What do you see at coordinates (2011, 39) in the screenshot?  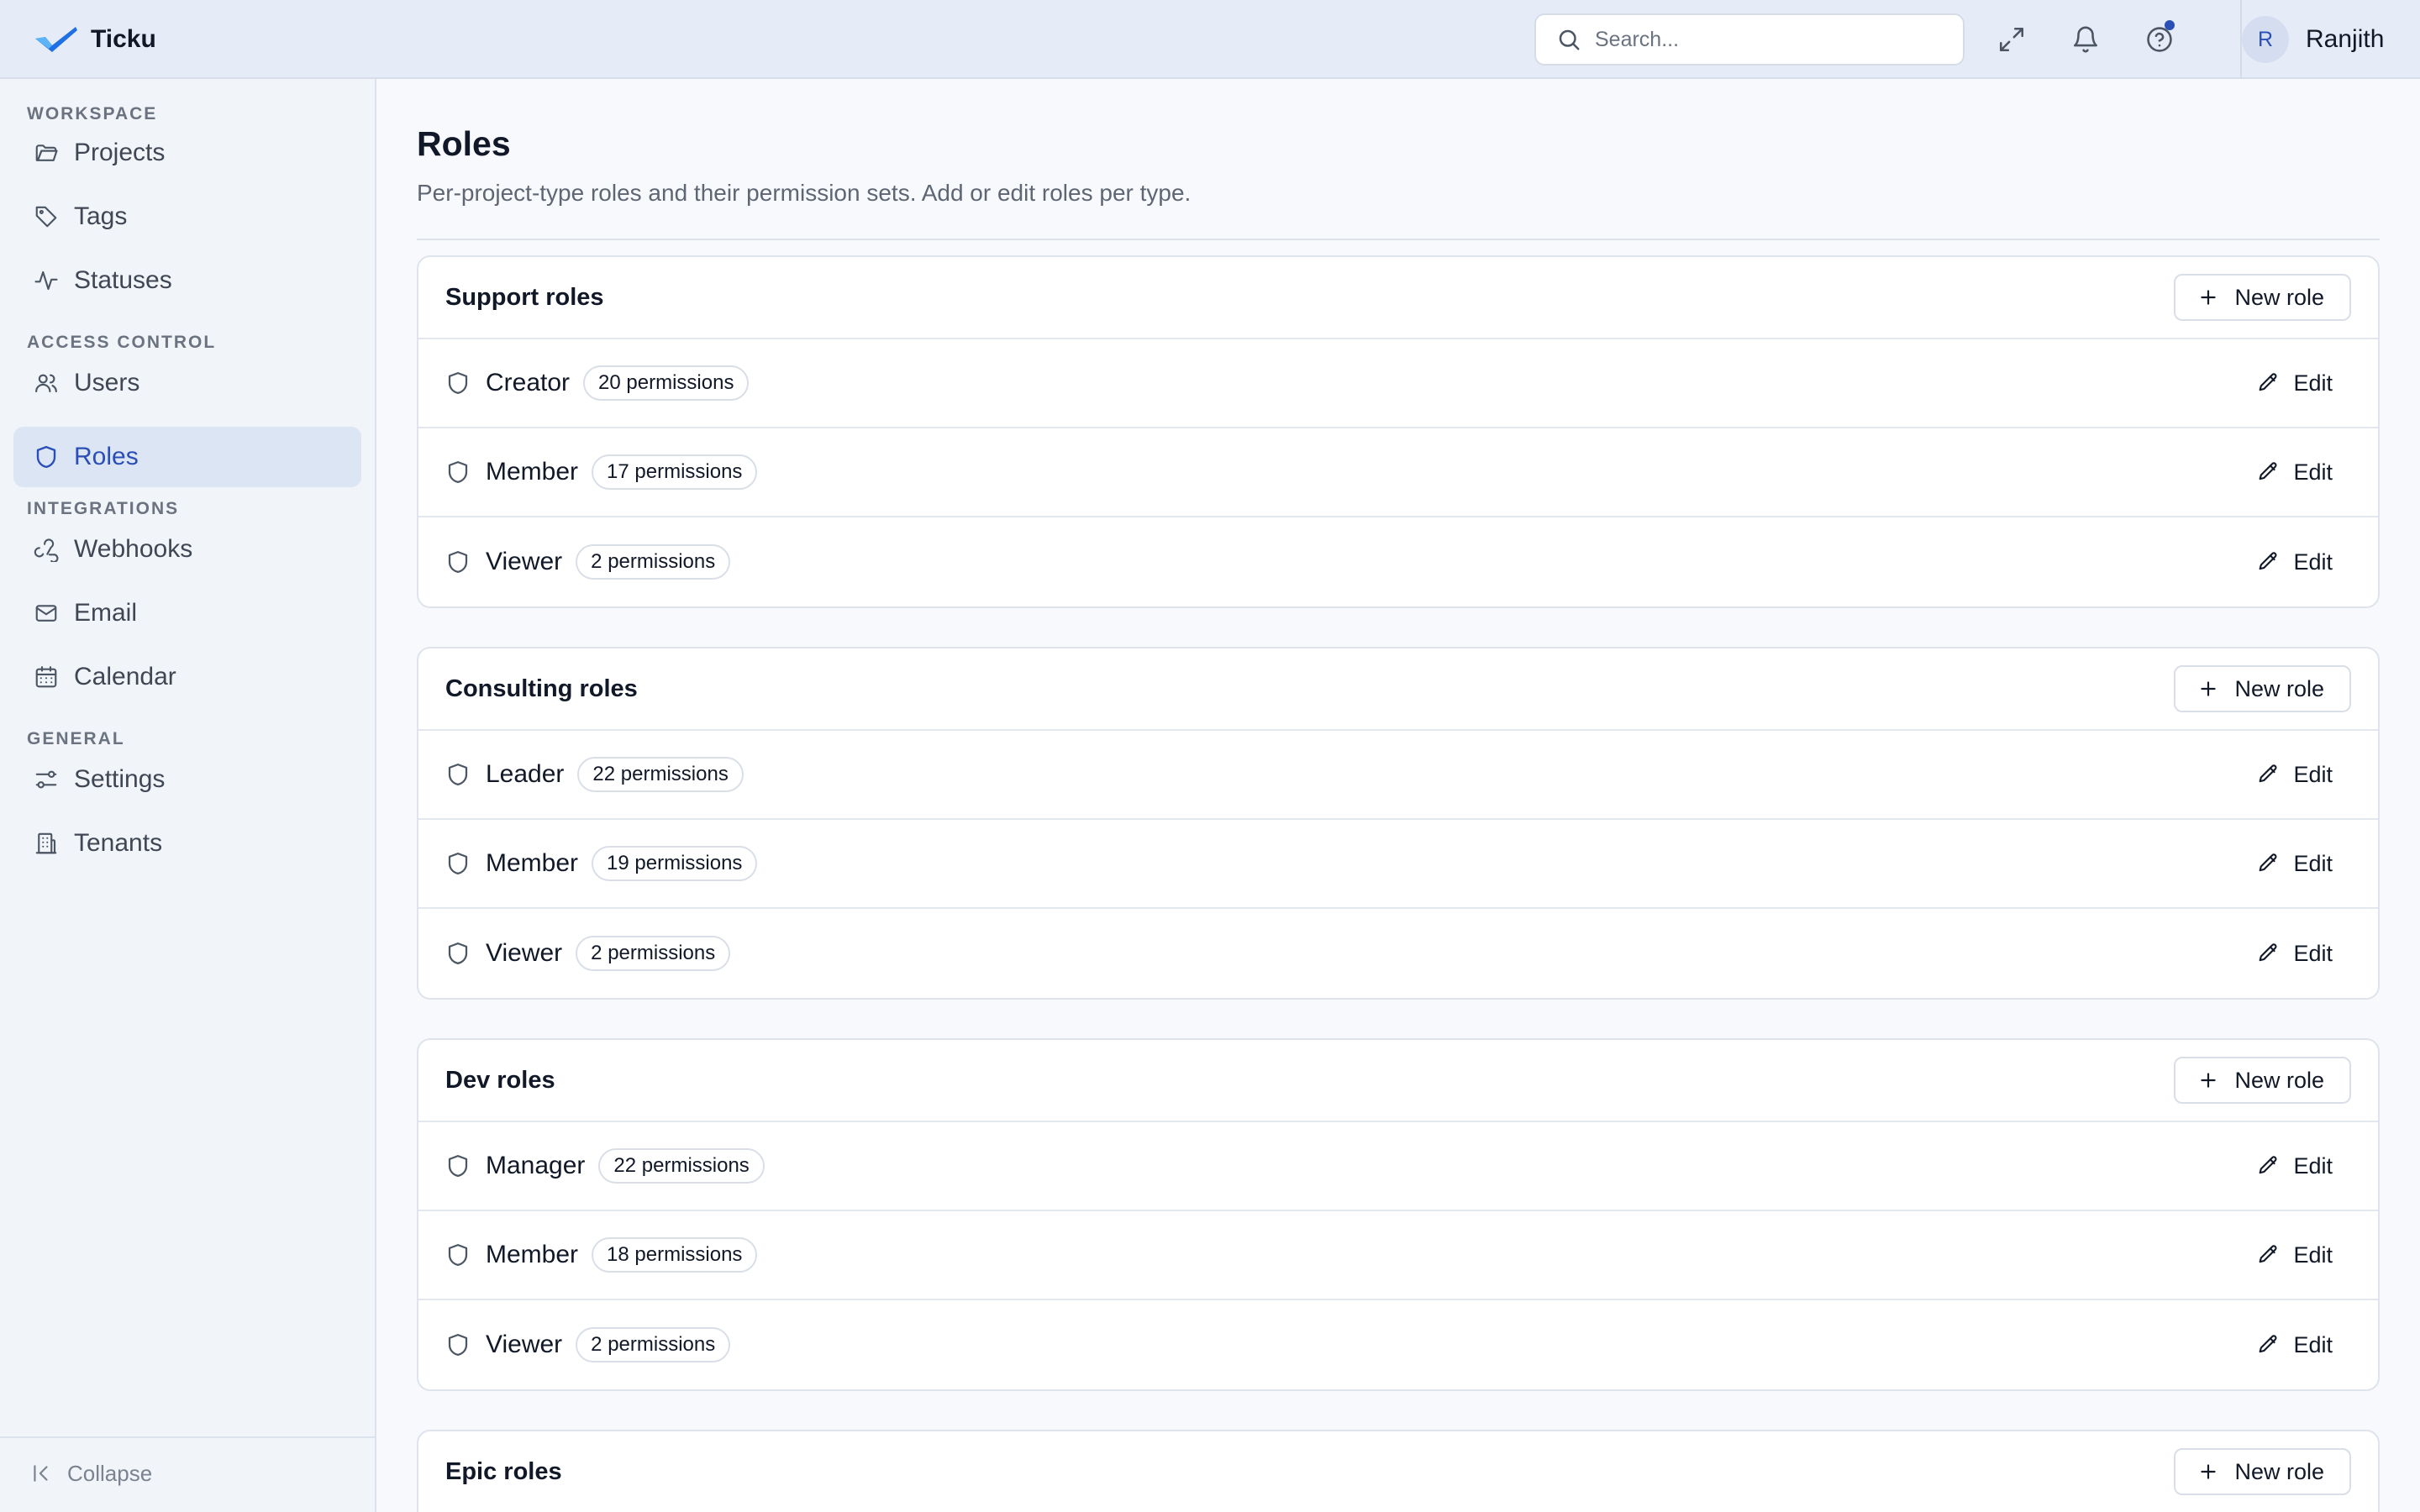 I see `fullscreen-button` at bounding box center [2011, 39].